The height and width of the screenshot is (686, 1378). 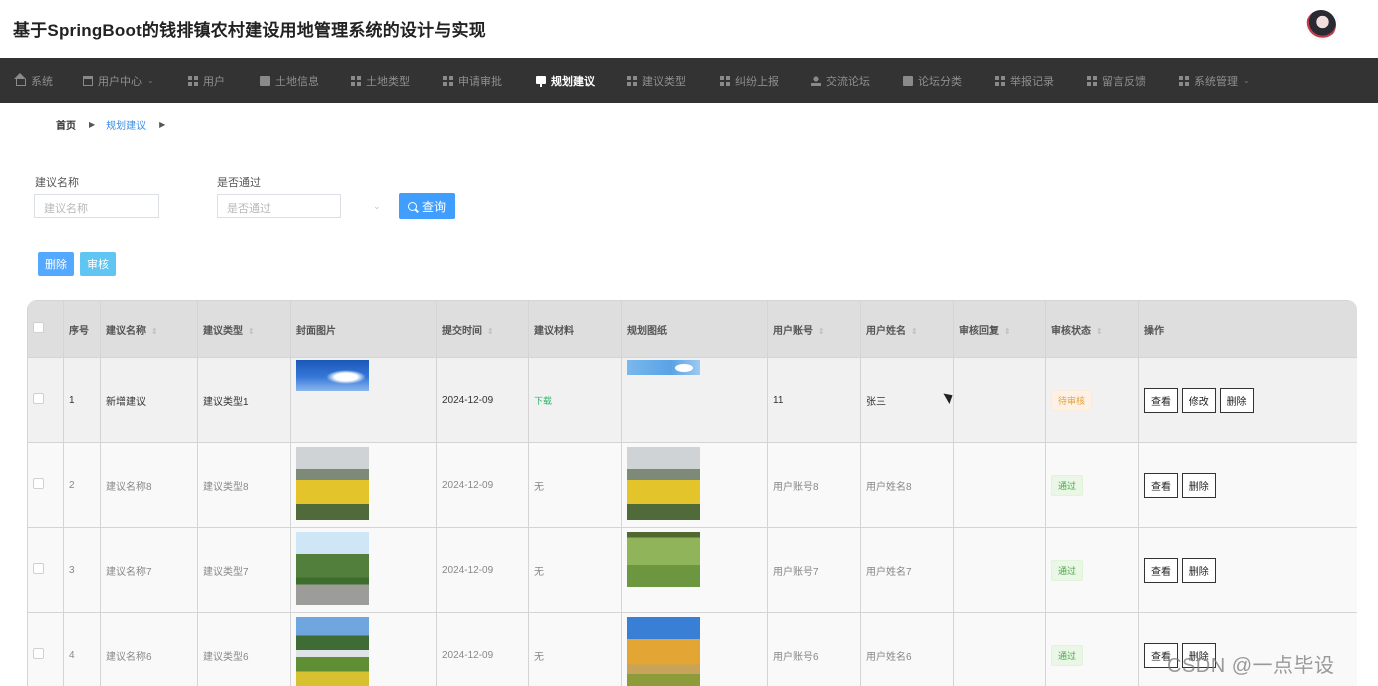 I want to click on cell-type: 建议类型8, so click(x=244, y=485).